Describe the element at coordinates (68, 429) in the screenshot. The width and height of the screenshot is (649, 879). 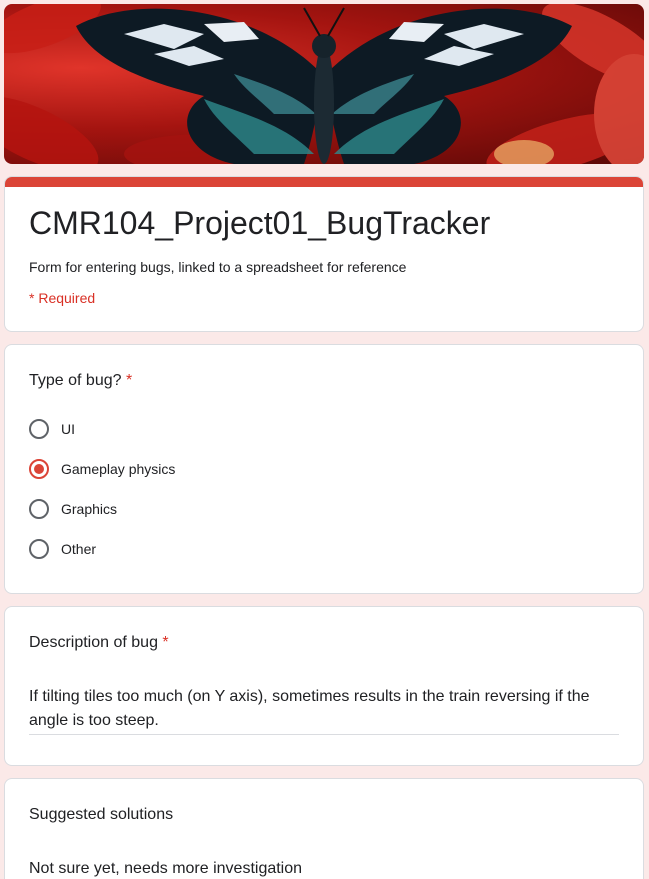
I see `radio-option-label: UI` at that location.